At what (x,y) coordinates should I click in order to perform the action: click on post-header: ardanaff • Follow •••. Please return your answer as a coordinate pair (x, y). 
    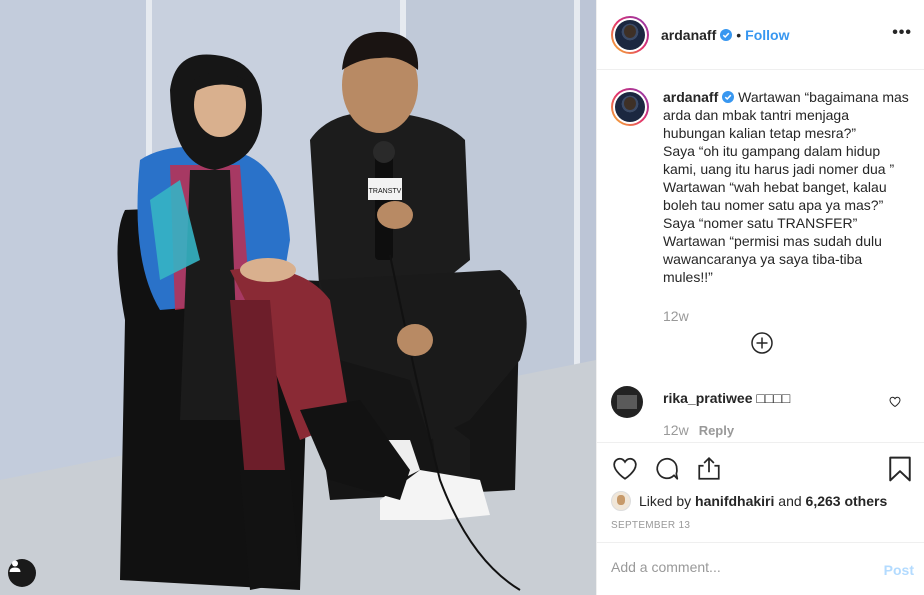
    Looking at the image, I should click on (760, 35).